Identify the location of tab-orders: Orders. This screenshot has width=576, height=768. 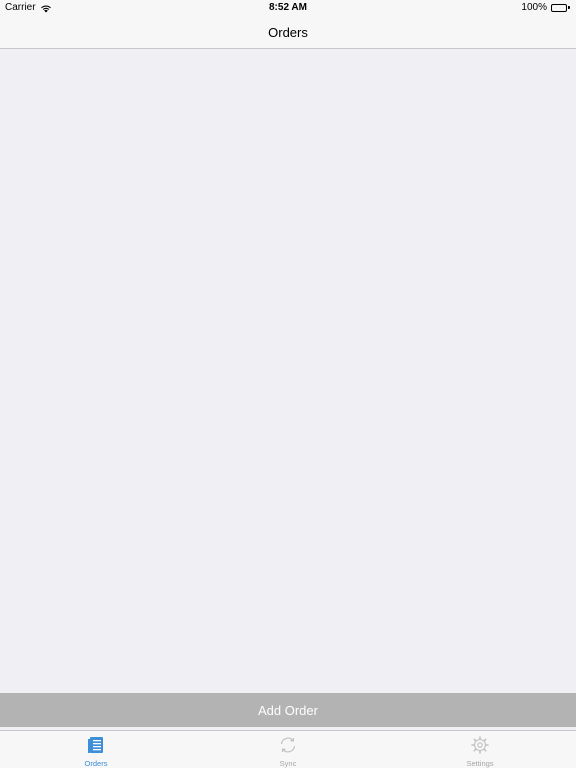
(96, 749).